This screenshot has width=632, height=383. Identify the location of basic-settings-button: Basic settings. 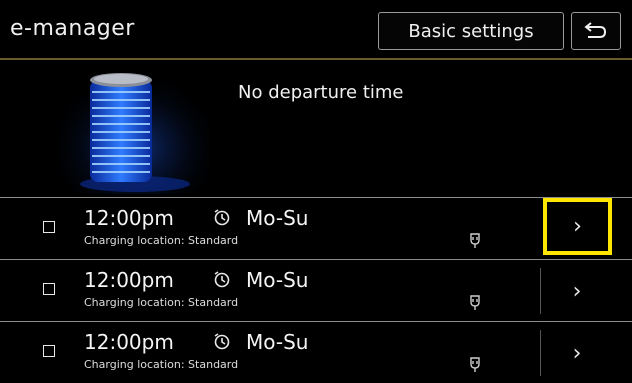
(471, 31).